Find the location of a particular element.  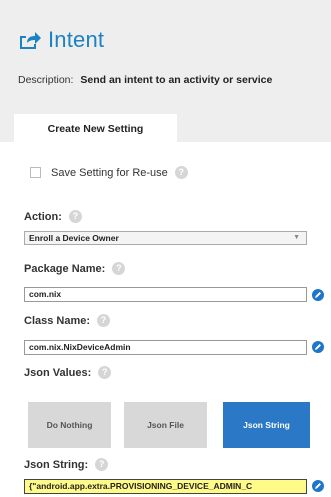

json-values-label: Json Values: is located at coordinates (58, 372).